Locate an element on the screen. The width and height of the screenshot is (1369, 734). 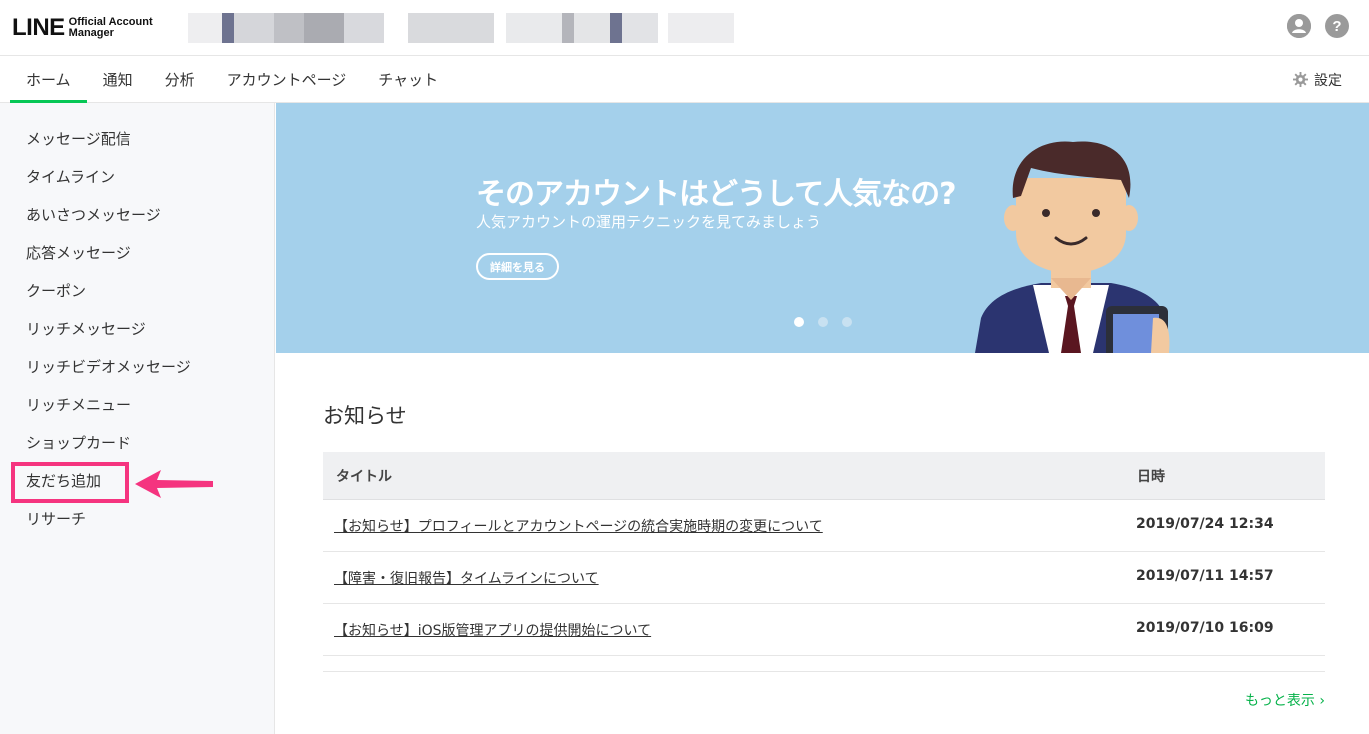
show-more-label: もっと表示 is located at coordinates (1279, 701).